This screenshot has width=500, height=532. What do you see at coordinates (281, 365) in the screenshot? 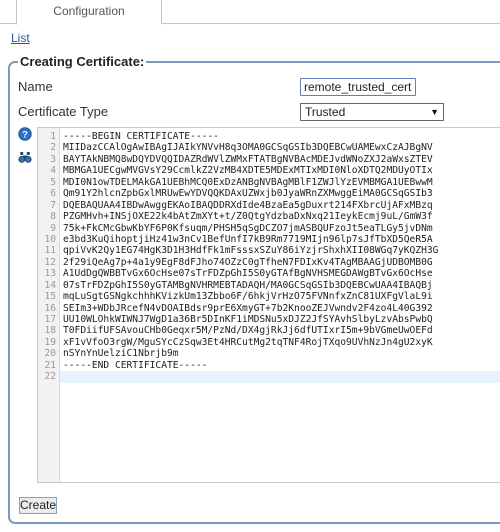
I see `code-line: -----END CERTIFICATE-----` at bounding box center [281, 365].